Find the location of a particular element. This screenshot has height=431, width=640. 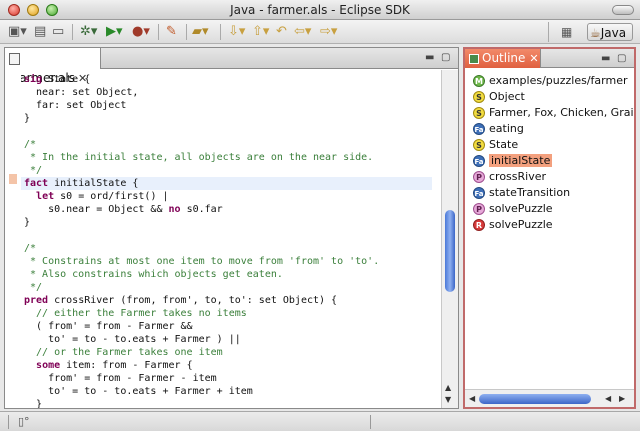

outline-horizontal-scrollbar: ◀ ◀ ▶ is located at coordinates (549, 398).